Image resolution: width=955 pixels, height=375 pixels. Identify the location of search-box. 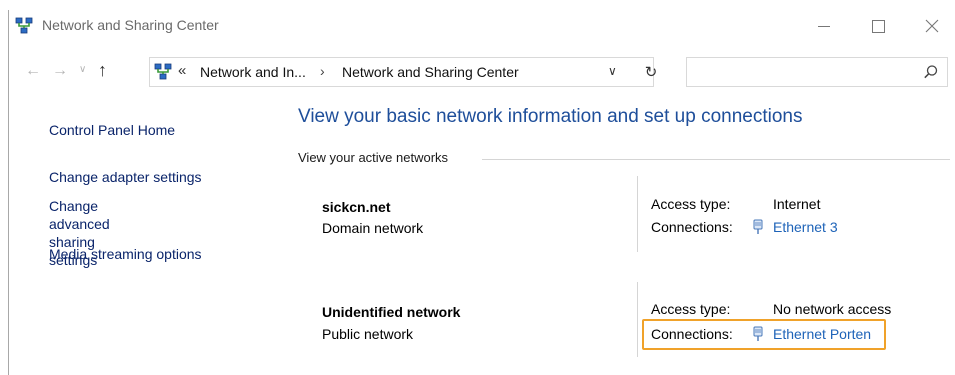
(817, 72).